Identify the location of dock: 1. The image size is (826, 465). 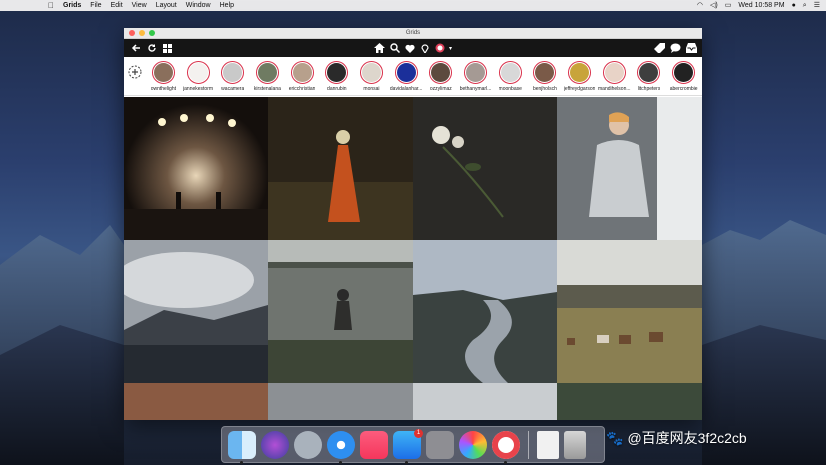
(413, 445).